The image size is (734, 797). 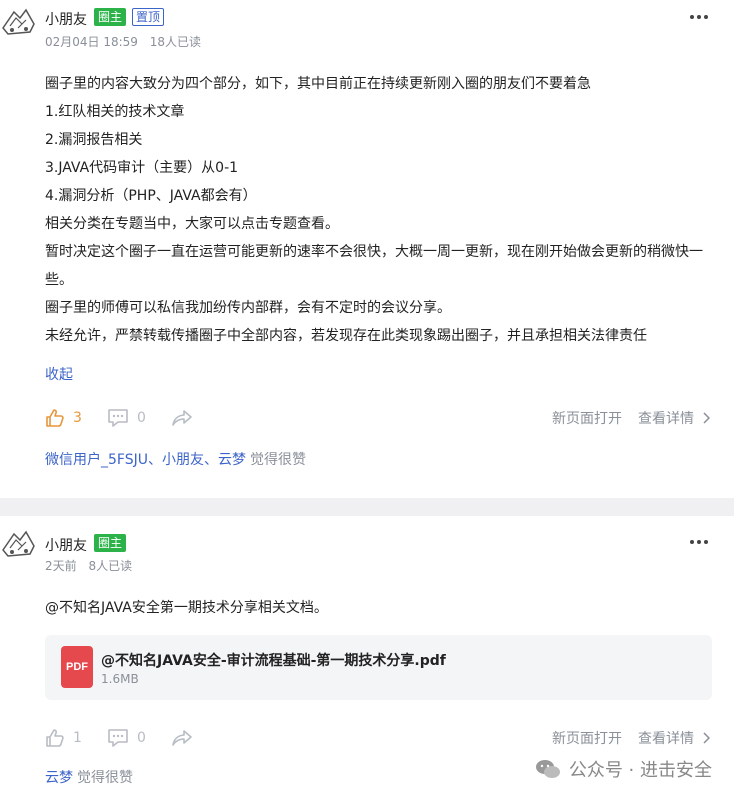 What do you see at coordinates (273, 661) in the screenshot?
I see `file-name: @不知名JAVA安全-审计流程基础-第一期技术分享.pdf` at bounding box center [273, 661].